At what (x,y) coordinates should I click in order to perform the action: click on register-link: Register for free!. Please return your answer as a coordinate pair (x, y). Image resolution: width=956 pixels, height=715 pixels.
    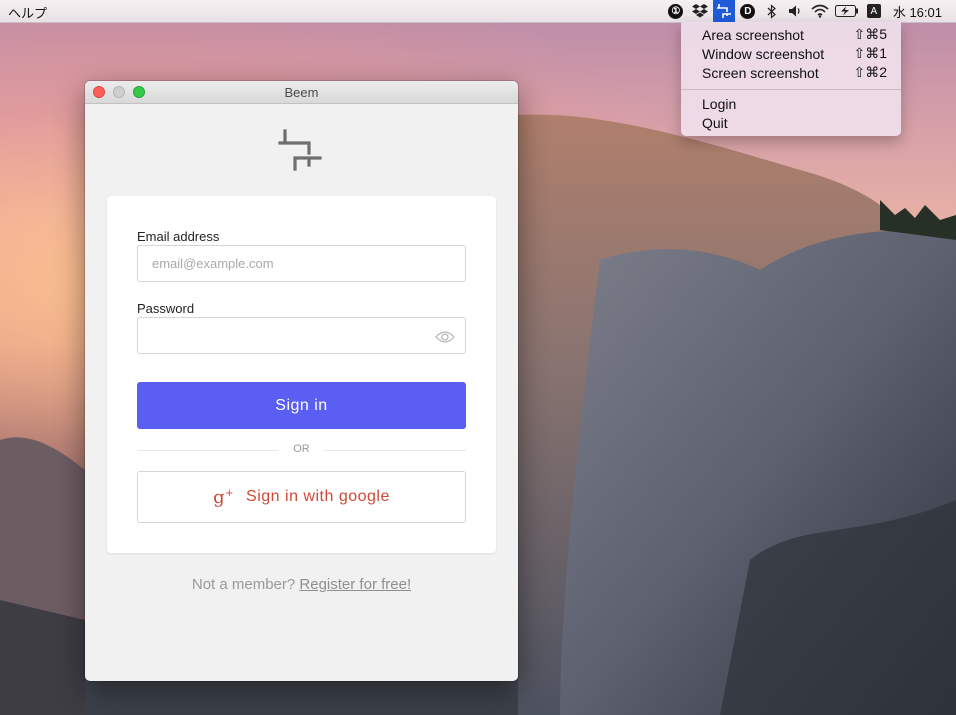
    Looking at the image, I should click on (355, 584).